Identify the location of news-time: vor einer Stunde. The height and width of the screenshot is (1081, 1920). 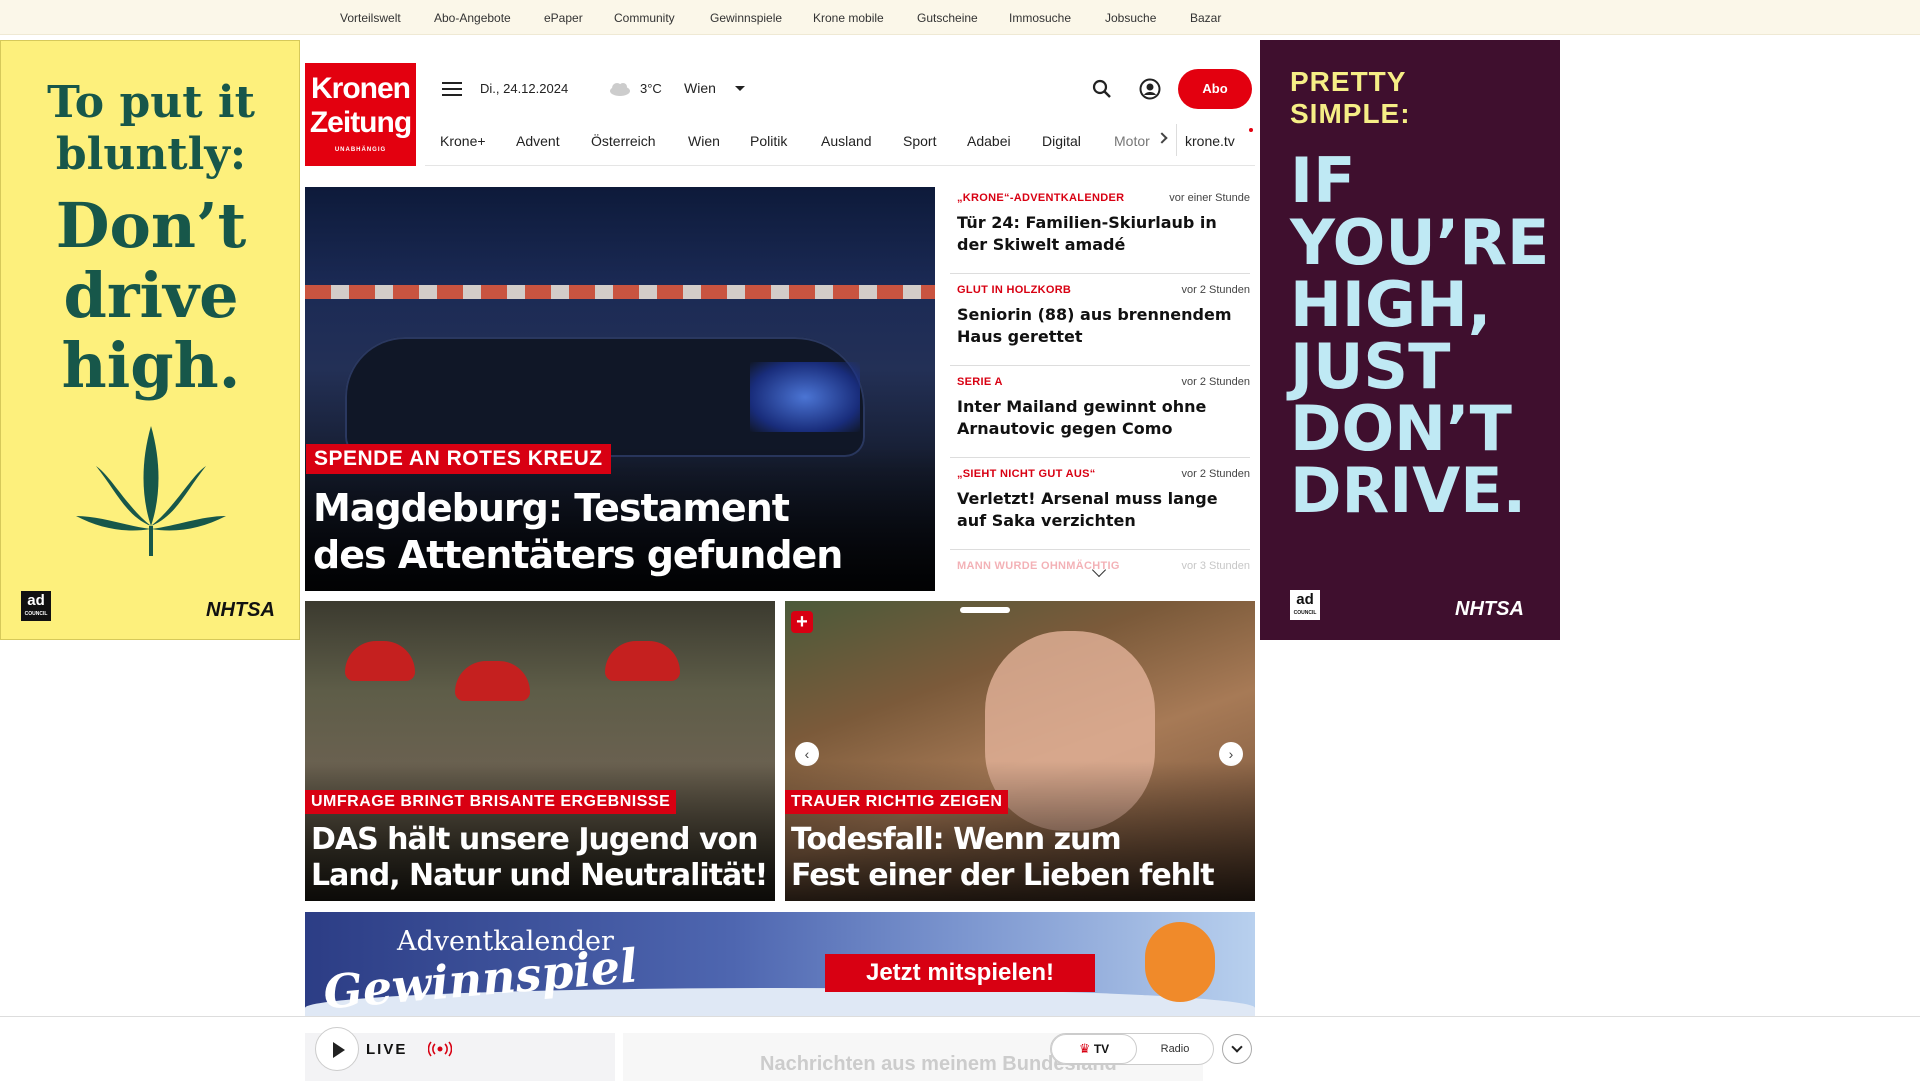
(1209, 198).